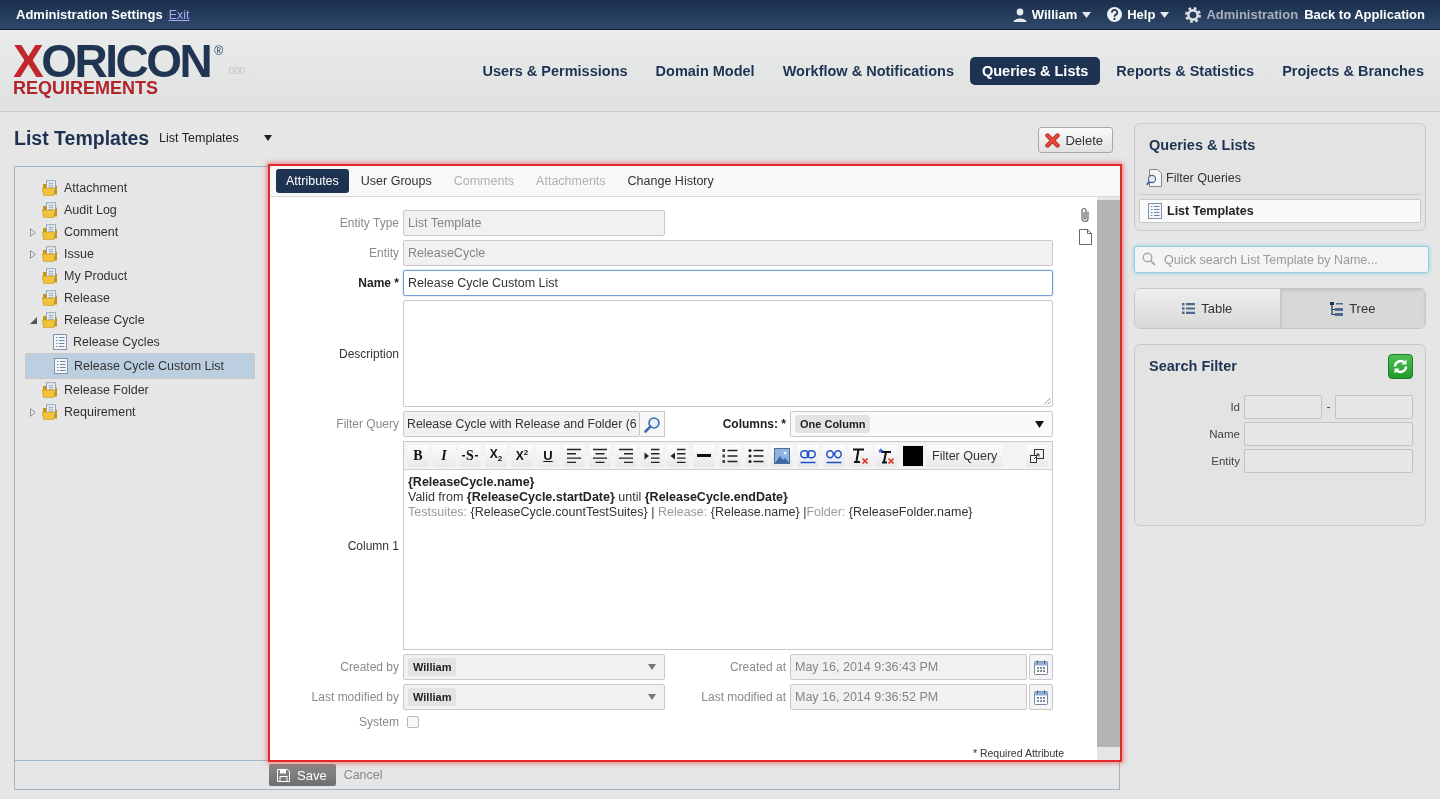  I want to click on admin-label: Administration, so click(1252, 14).